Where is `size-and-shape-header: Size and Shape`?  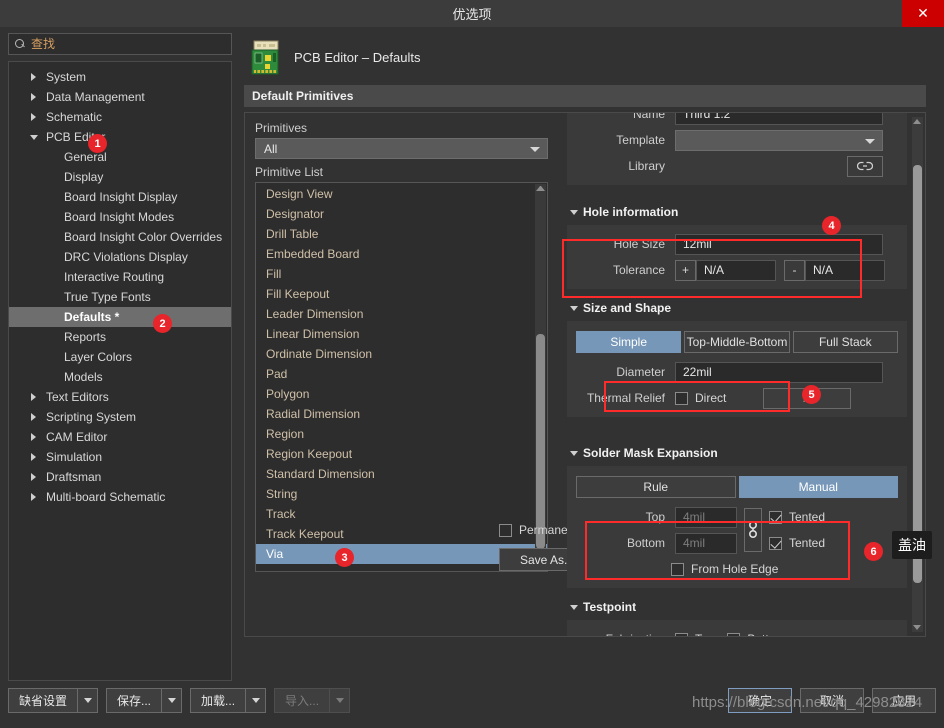 size-and-shape-header: Size and Shape is located at coordinates (737, 308).